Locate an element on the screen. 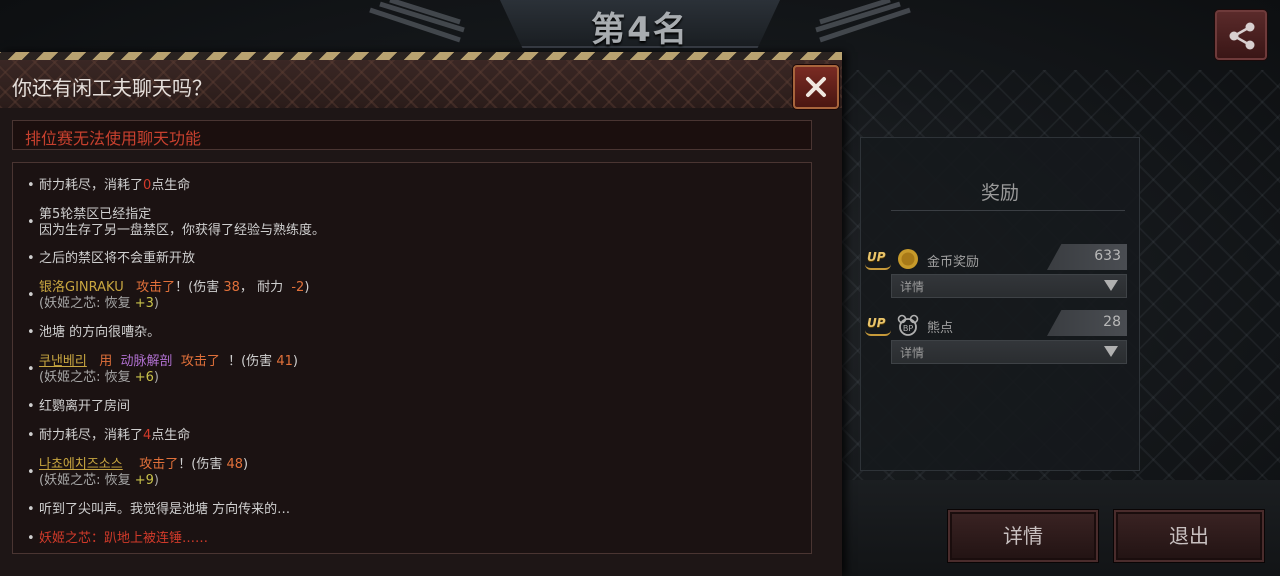 The image size is (1280, 576). log-damage: 48 is located at coordinates (235, 464).